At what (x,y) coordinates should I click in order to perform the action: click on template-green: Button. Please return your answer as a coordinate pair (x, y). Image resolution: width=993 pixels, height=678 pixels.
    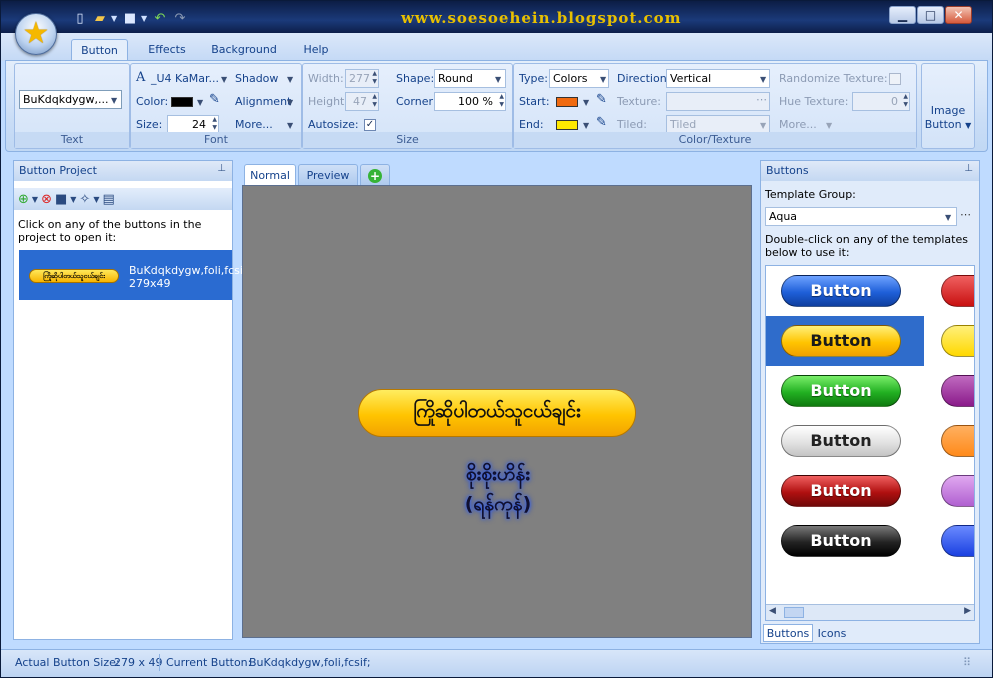
    Looking at the image, I should click on (841, 391).